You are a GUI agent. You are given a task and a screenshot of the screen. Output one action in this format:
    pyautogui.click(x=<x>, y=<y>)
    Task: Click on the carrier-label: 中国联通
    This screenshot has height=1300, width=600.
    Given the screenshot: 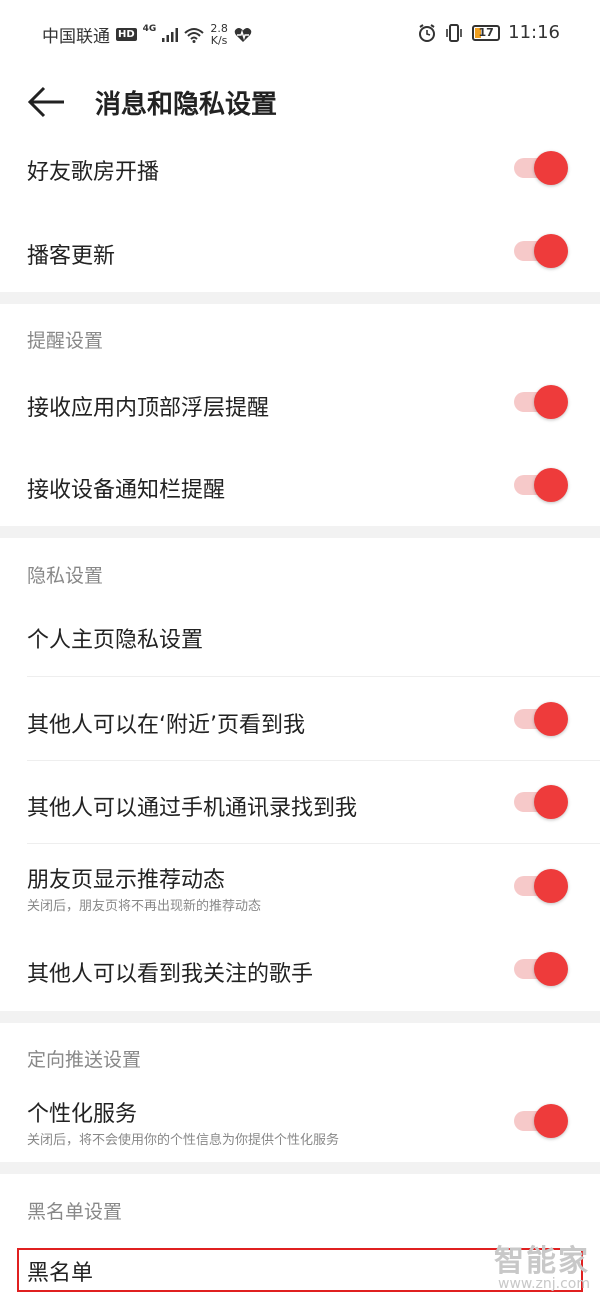 What is the action you would take?
    pyautogui.click(x=76, y=37)
    